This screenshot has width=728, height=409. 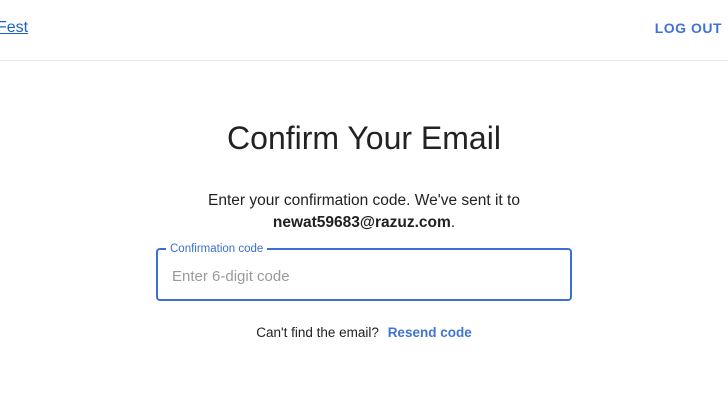 I want to click on resend-prompt: Can't find the email?, so click(x=317, y=332).